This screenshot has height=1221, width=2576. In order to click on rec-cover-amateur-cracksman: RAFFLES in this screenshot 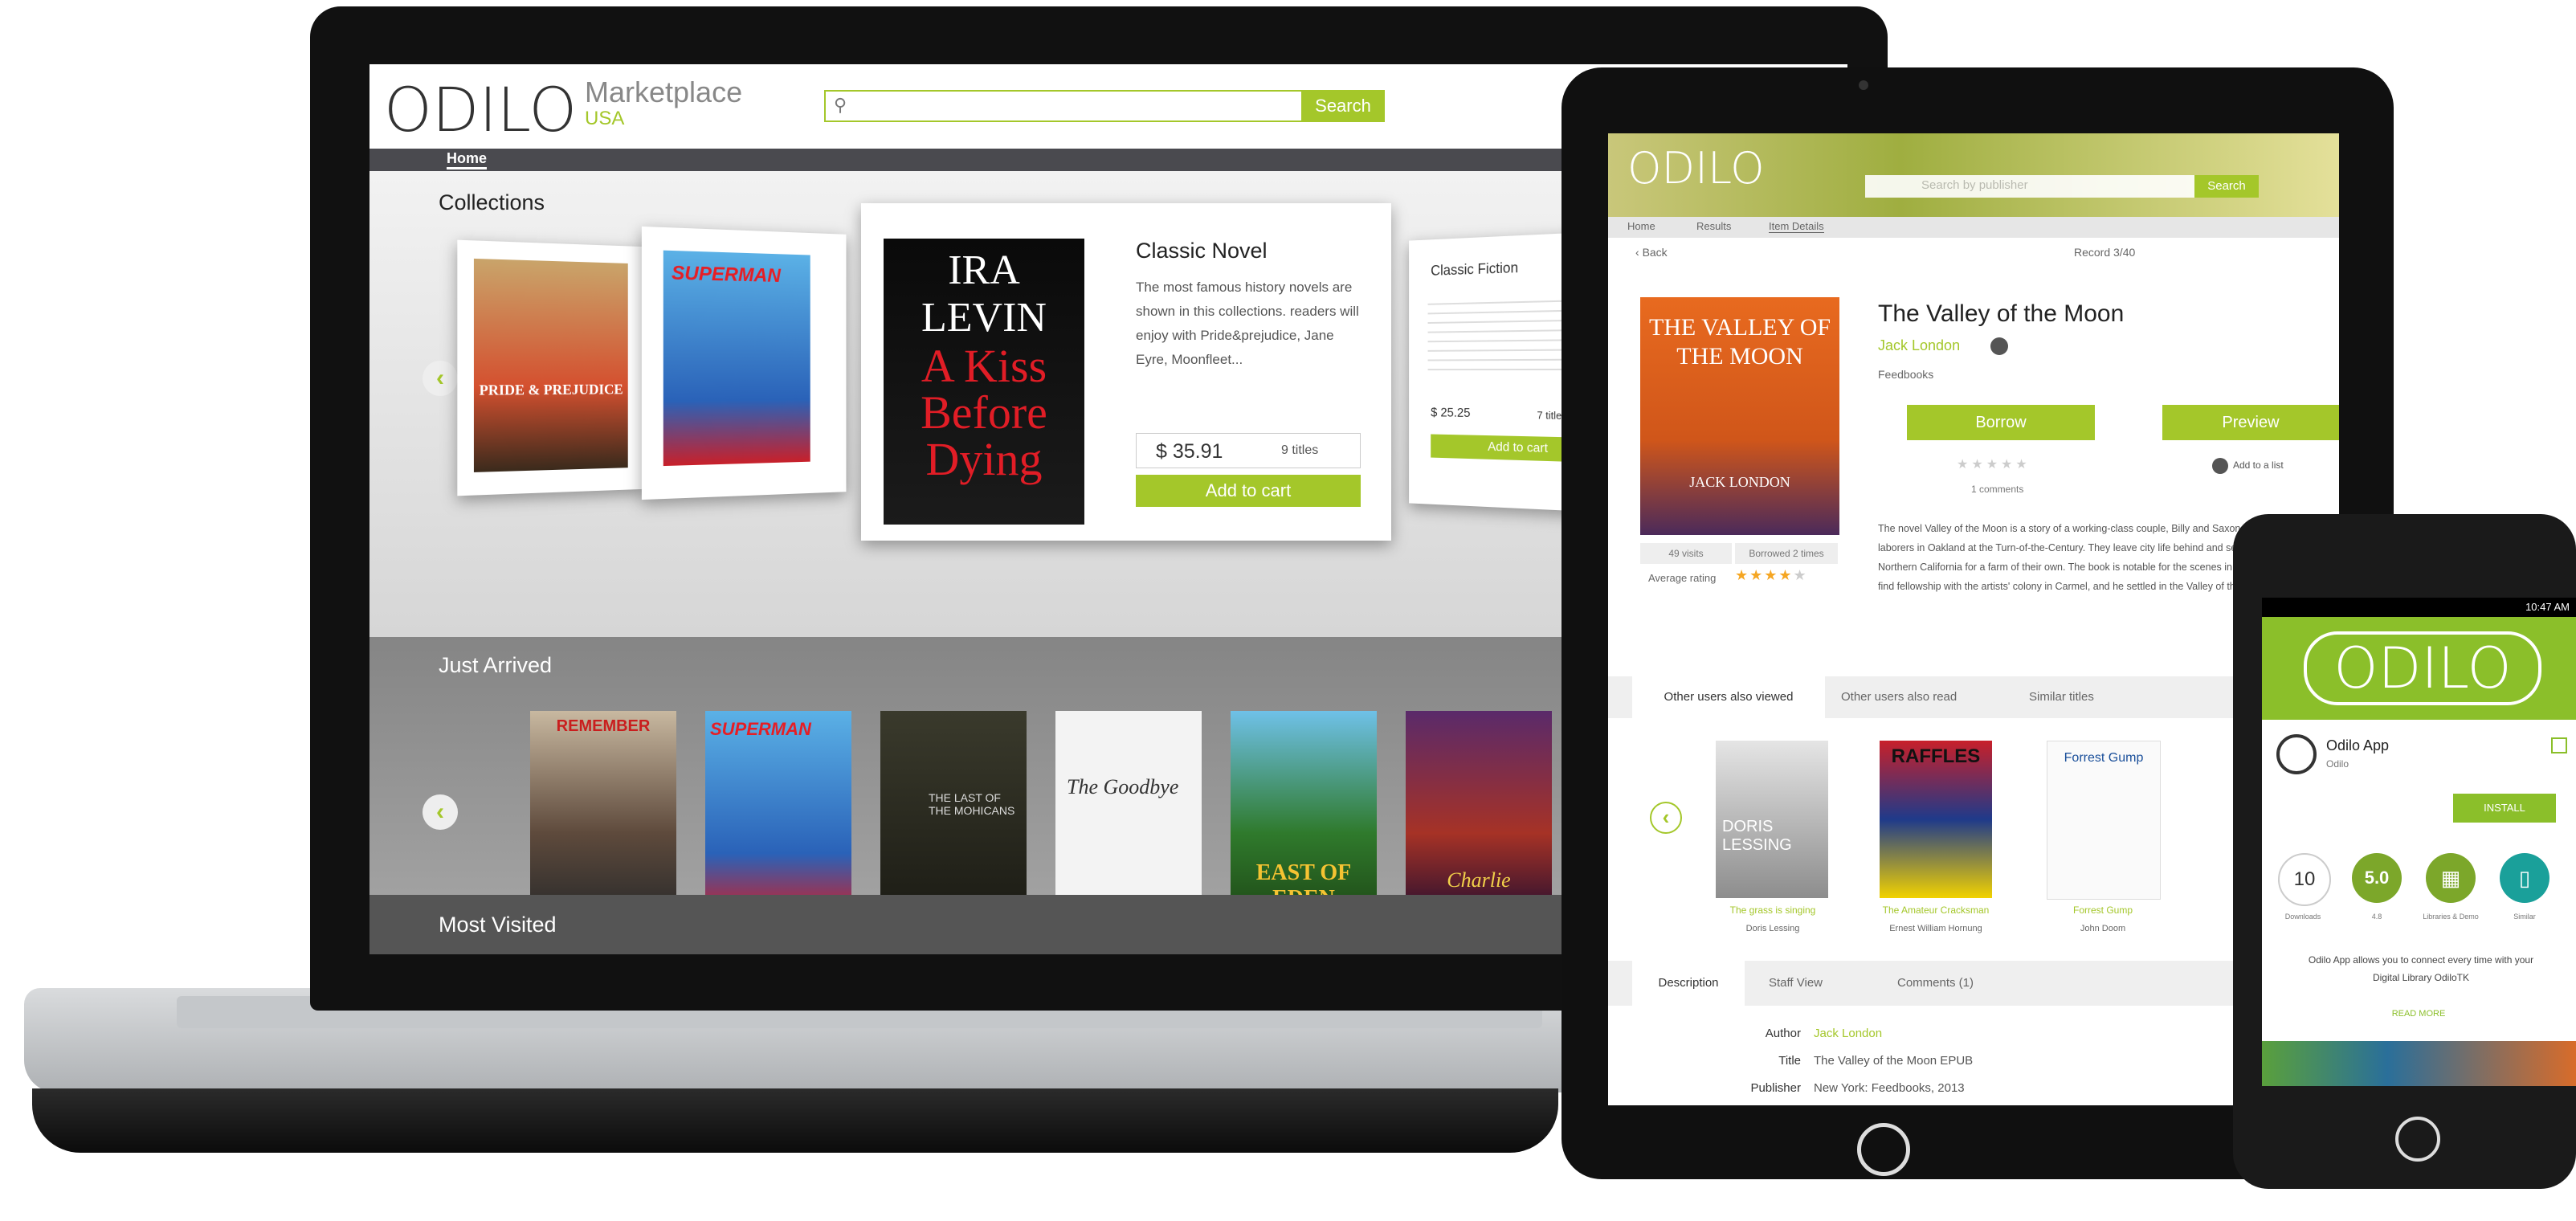, I will do `click(1936, 820)`.